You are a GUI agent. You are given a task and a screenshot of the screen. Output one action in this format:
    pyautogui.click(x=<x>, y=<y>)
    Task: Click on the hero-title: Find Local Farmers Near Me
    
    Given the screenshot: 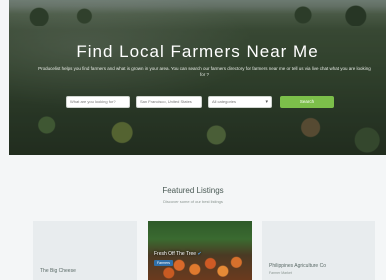 What is the action you would take?
    pyautogui.click(x=197, y=51)
    